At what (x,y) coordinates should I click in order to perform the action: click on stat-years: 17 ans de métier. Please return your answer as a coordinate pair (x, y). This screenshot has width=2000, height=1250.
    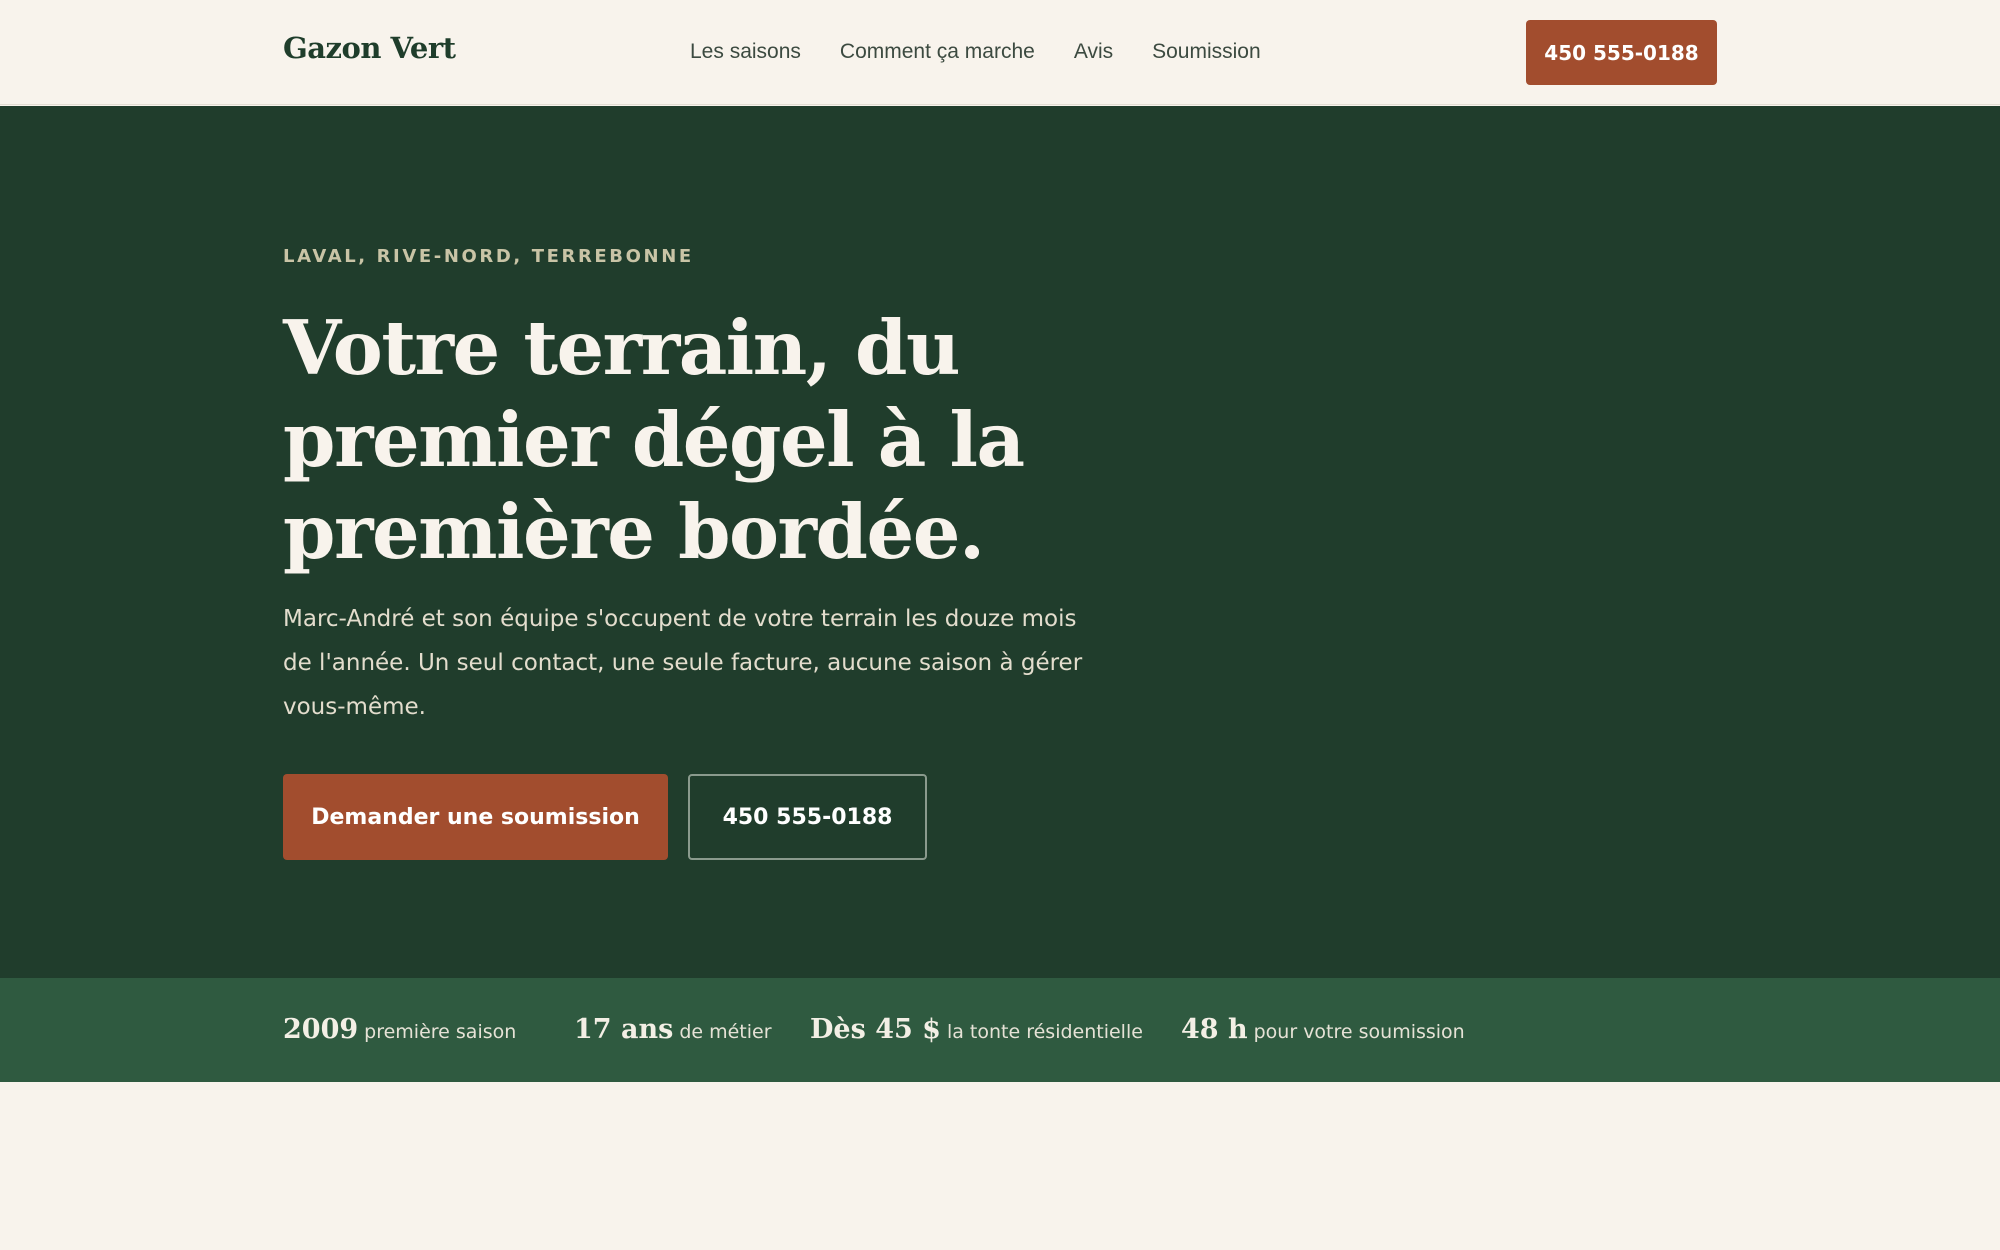
    Looking at the image, I should click on (673, 1029).